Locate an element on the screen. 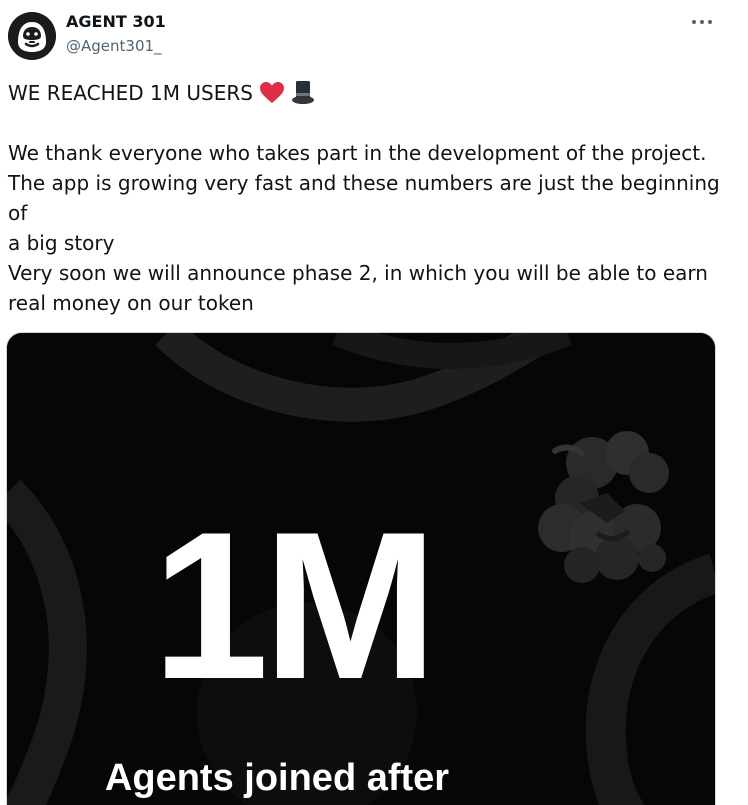 This screenshot has height=805, width=748. headline-text: WE REACHED 1M USERS is located at coordinates (130, 93).